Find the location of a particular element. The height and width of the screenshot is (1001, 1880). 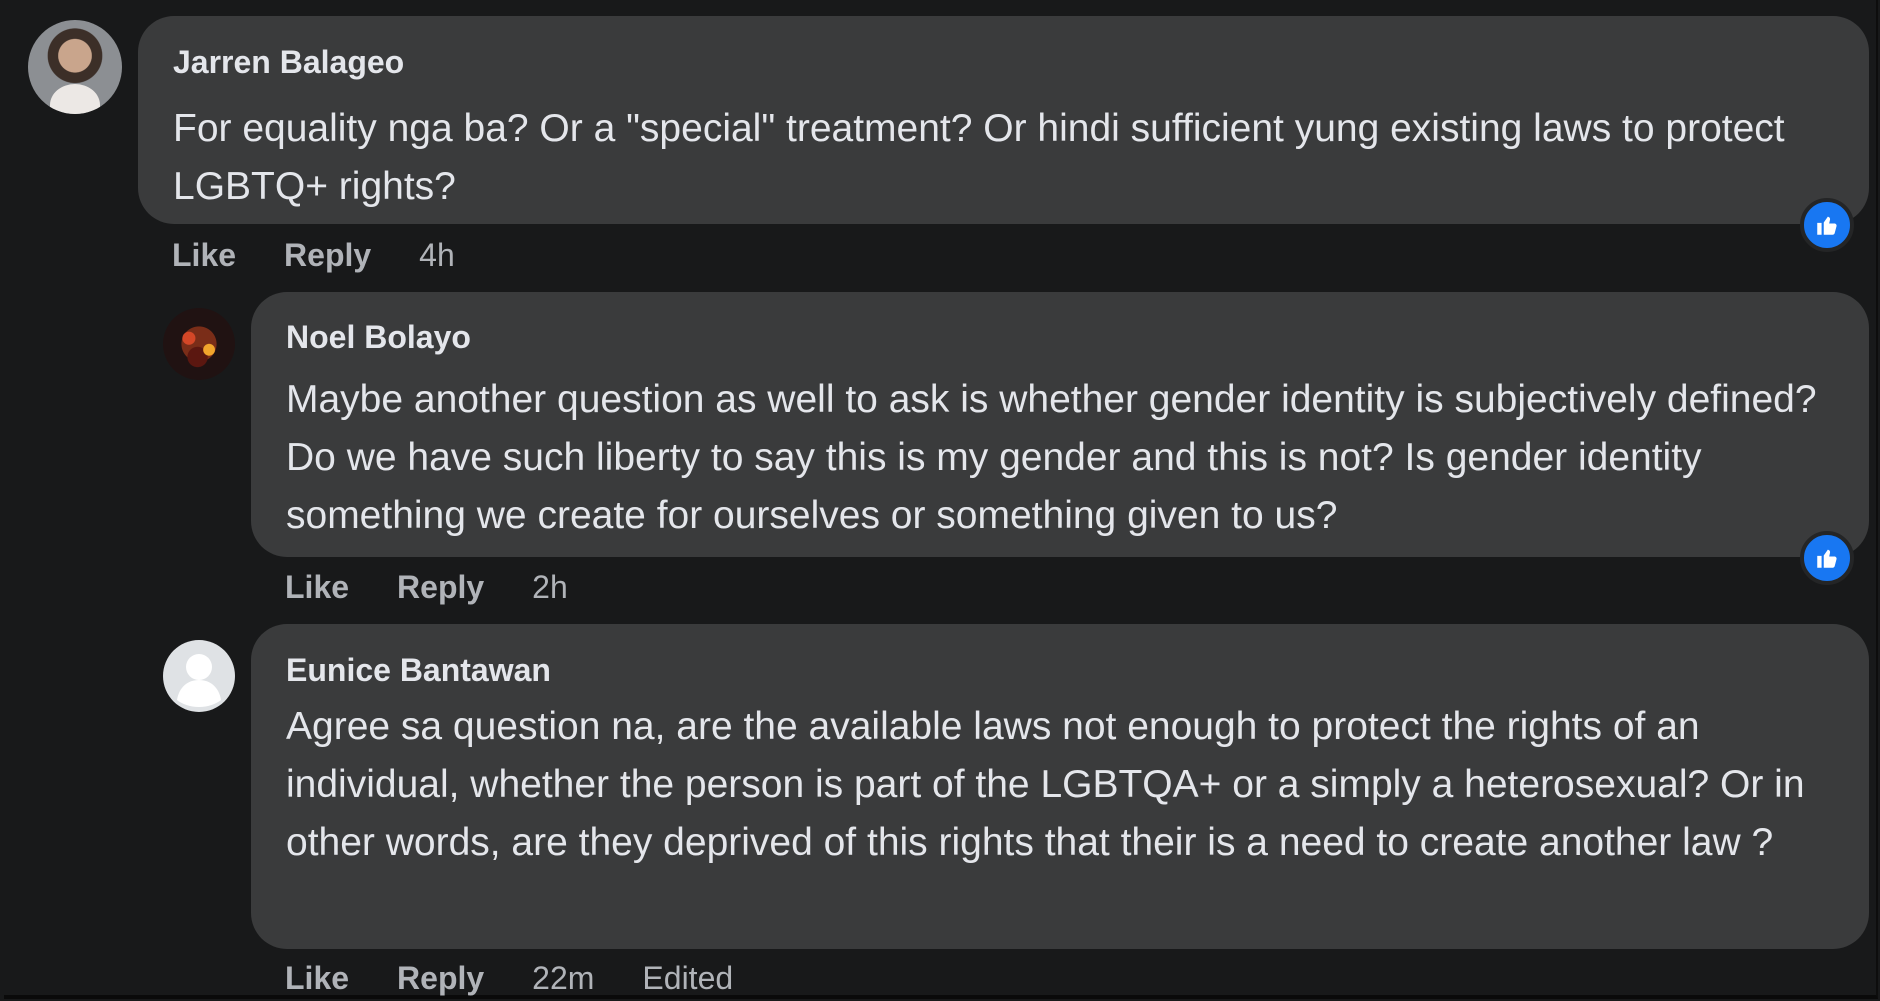

comment-author: Noel Bolayo is located at coordinates (378, 337).